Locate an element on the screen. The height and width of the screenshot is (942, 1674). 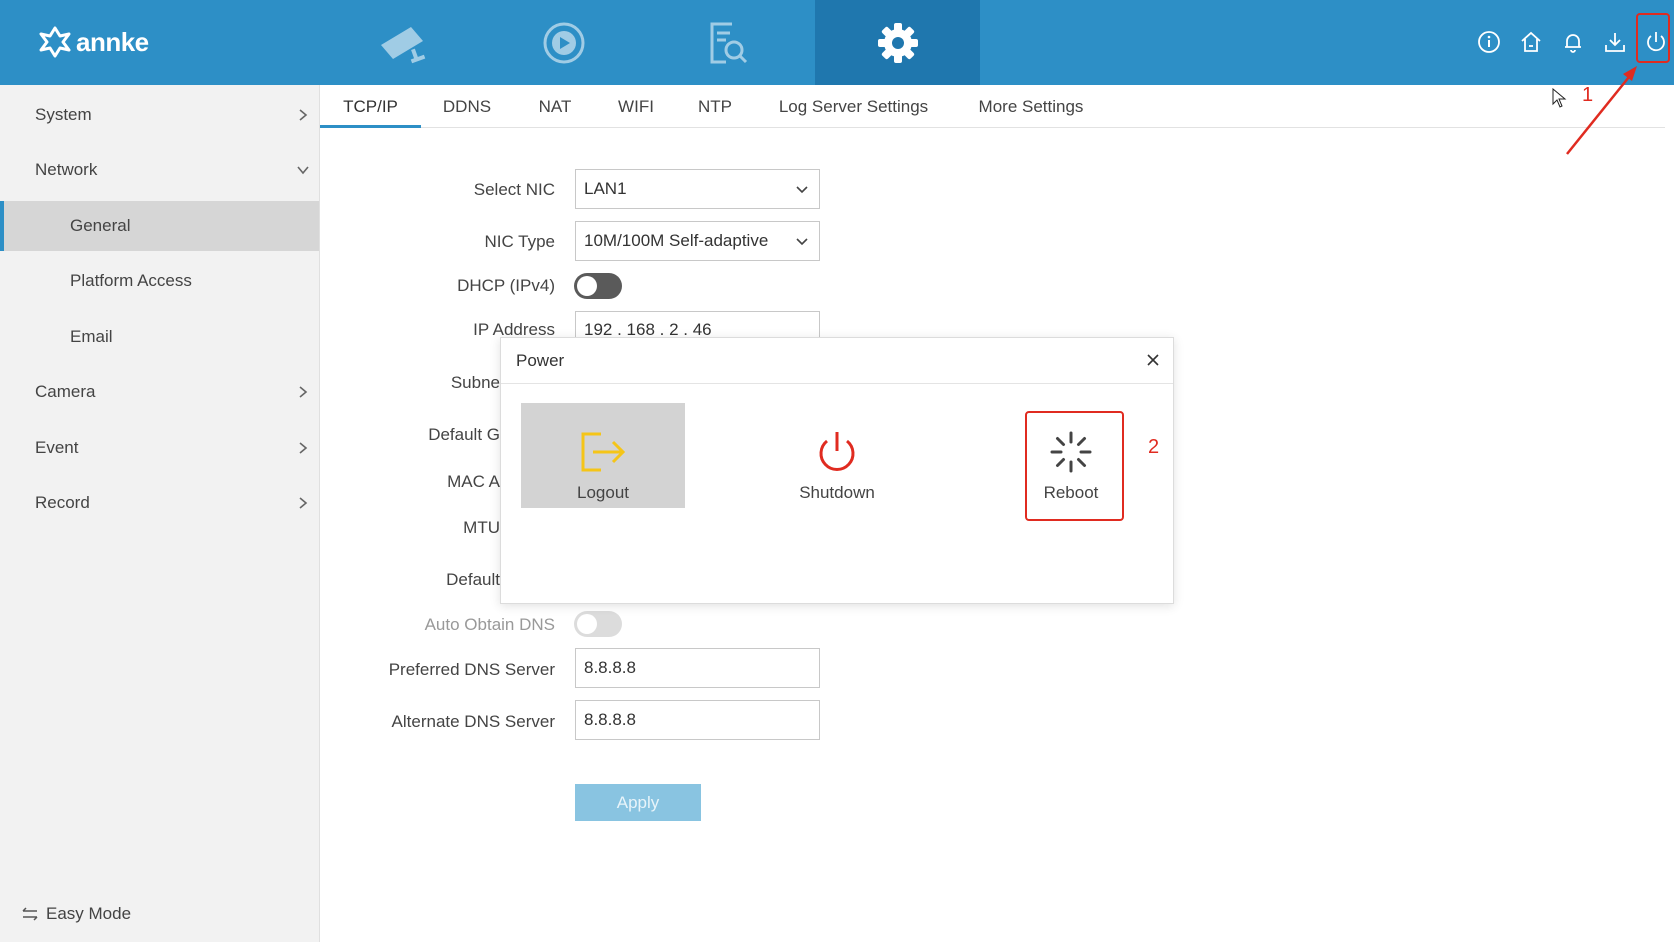
tab-log-server-settings: Log Server Settings is located at coordinates (853, 106).